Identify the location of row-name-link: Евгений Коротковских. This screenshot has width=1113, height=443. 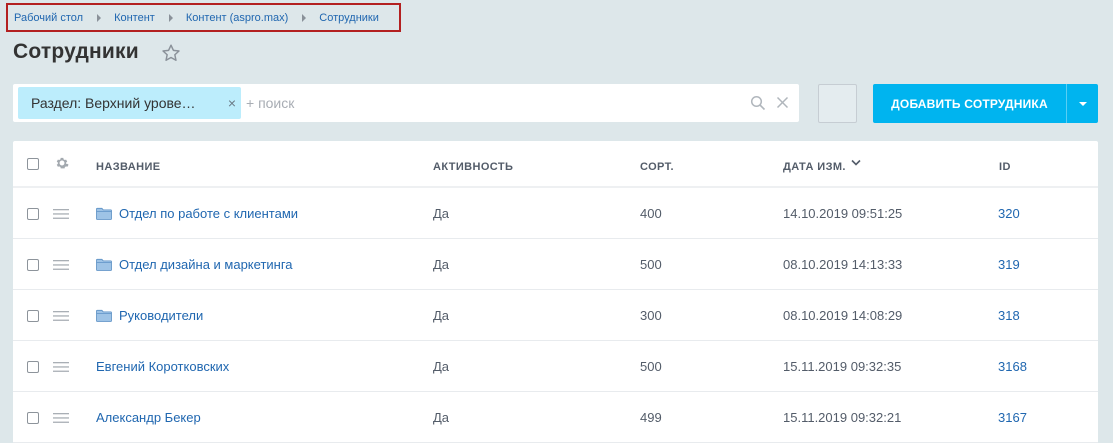
(162, 366).